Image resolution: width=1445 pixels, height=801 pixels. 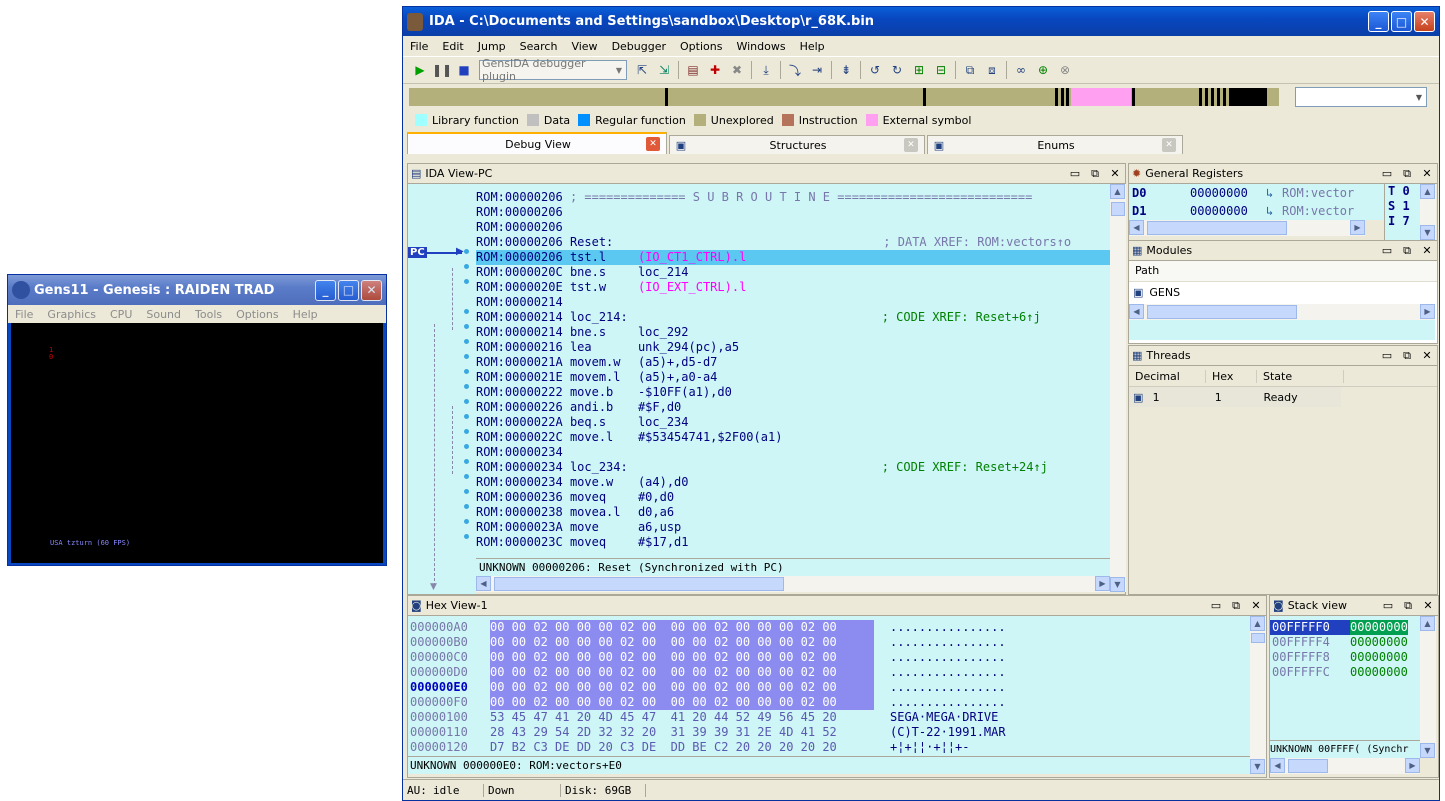 I want to click on asm-line: ROM:00000226 andi.b #$F,d0, so click(x=793, y=407).